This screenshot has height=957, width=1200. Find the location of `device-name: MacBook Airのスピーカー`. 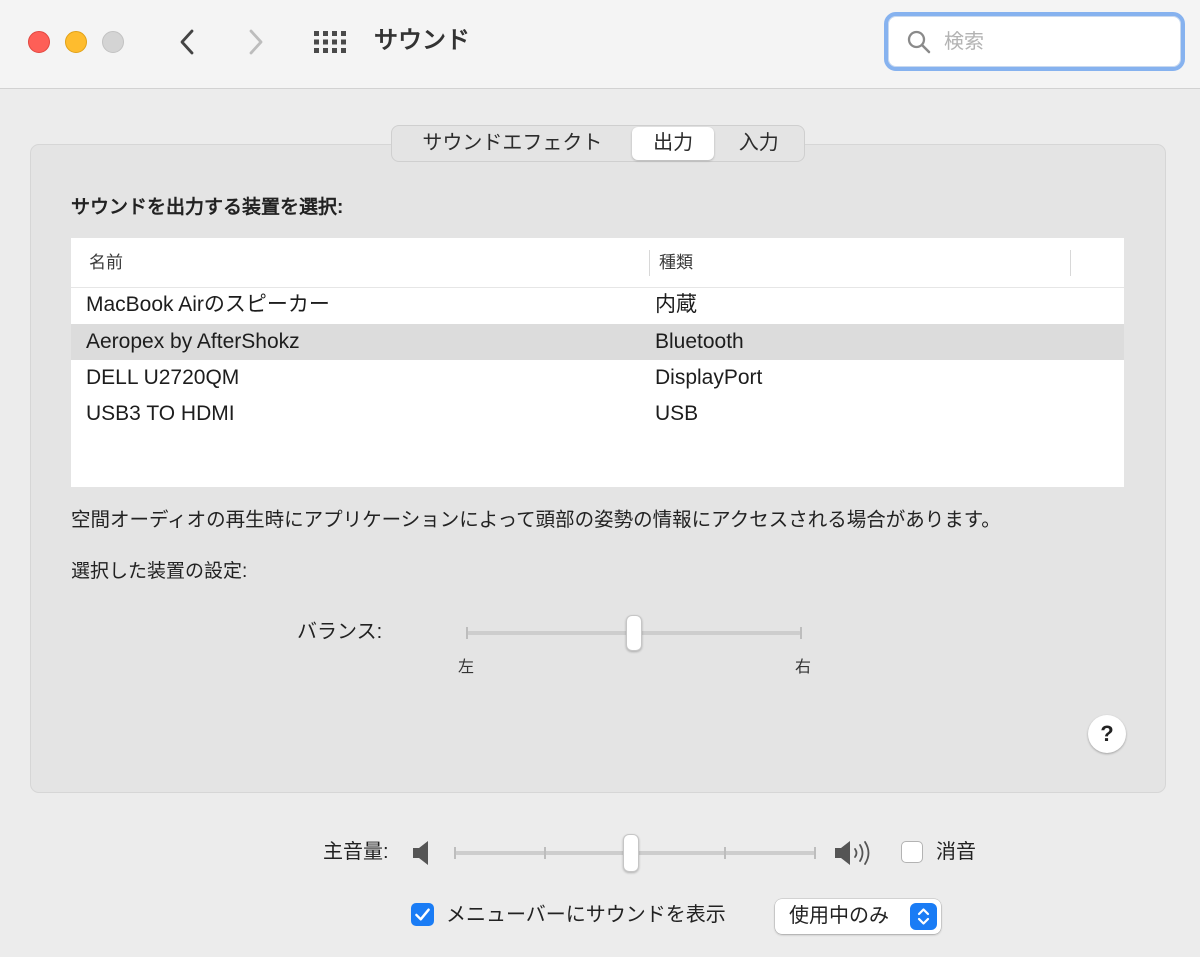

device-name: MacBook Airのスピーカー is located at coordinates (208, 304).